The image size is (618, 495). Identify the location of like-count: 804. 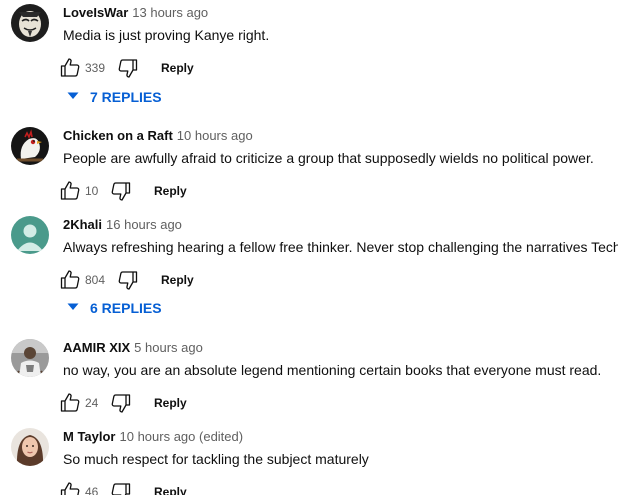
(95, 280).